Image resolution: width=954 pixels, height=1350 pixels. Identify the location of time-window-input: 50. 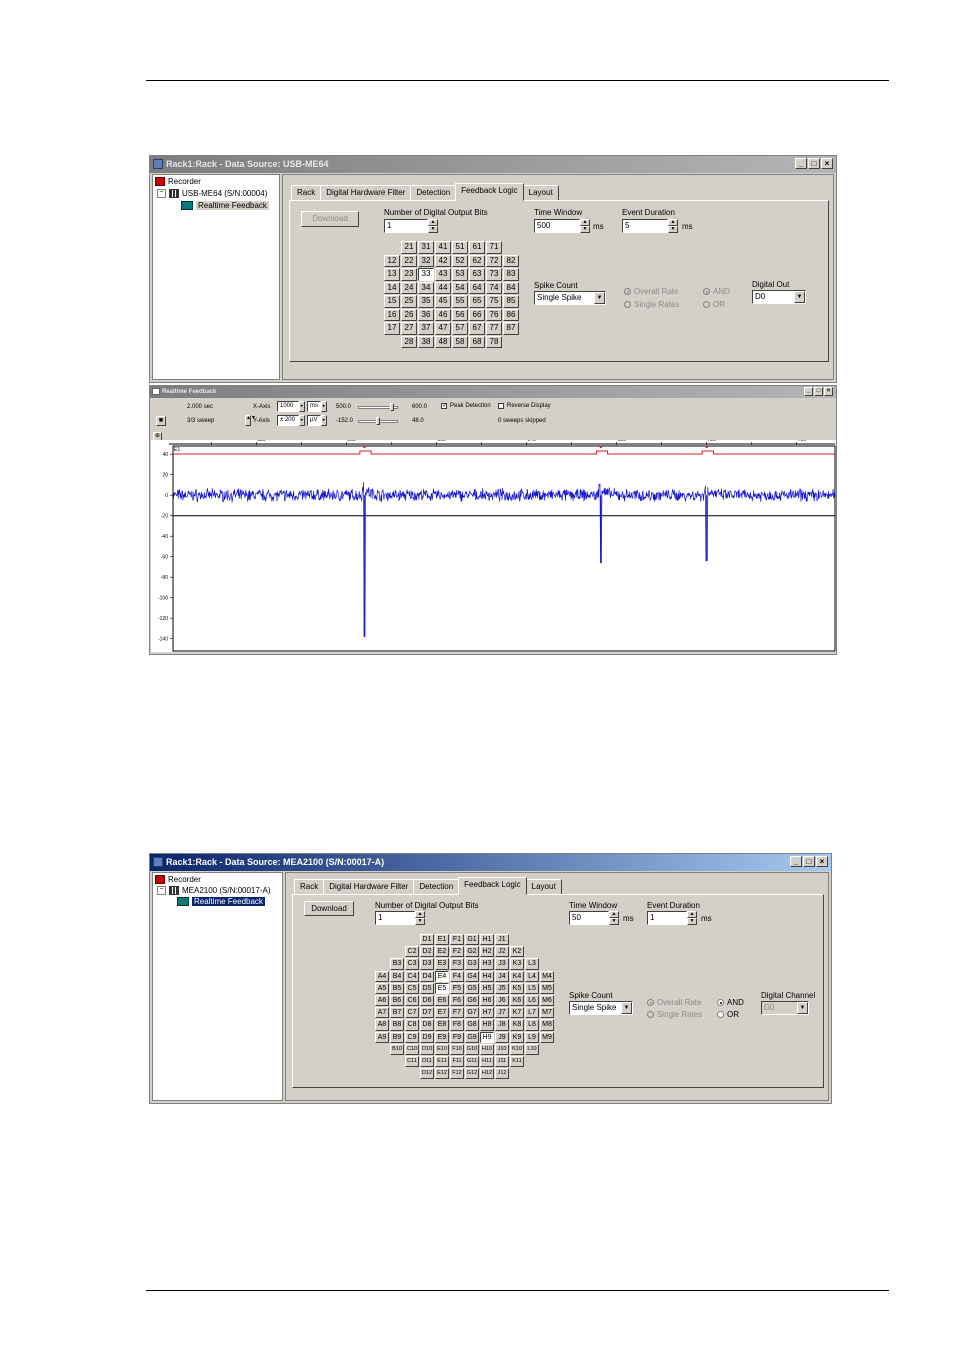
(589, 918).